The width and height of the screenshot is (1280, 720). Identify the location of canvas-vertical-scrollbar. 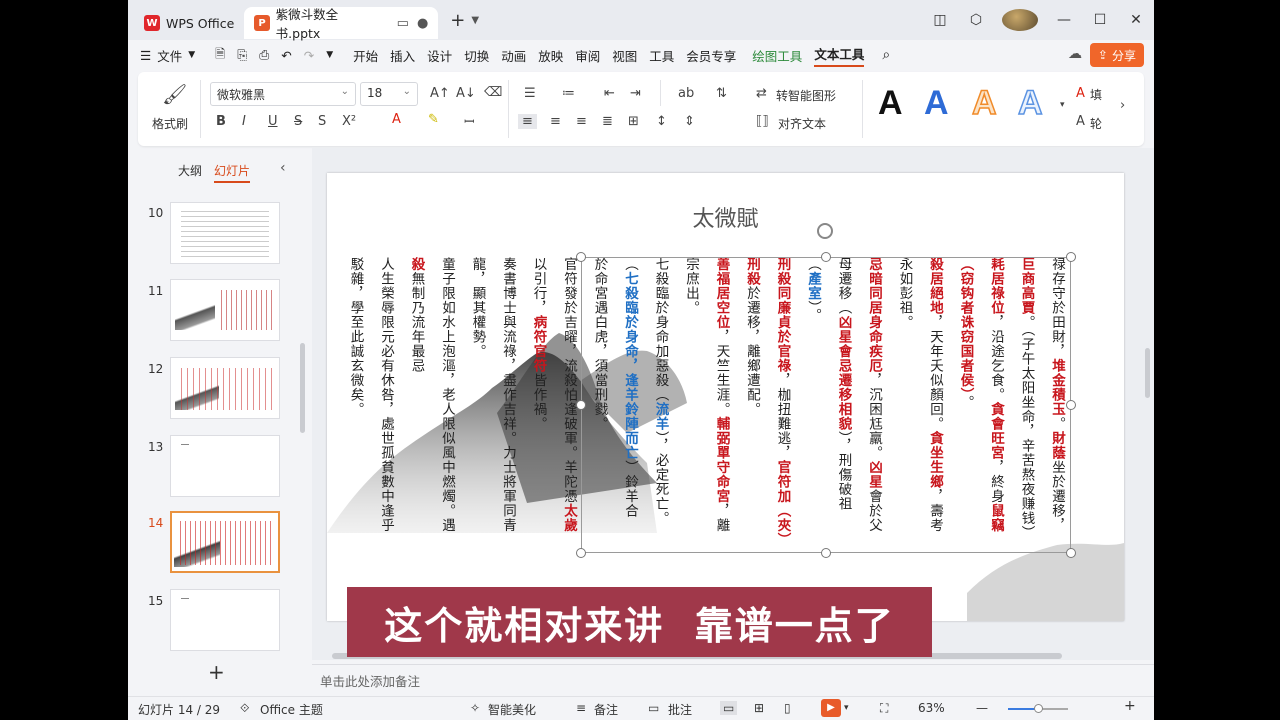
(1147, 373).